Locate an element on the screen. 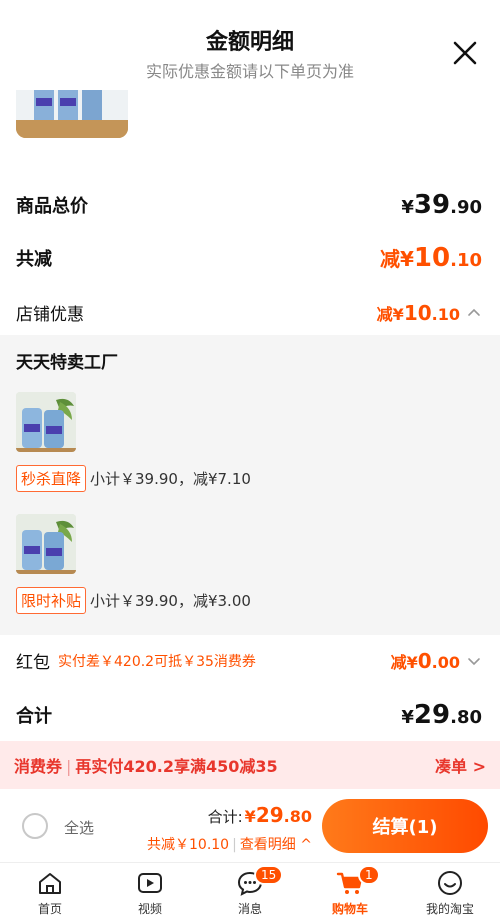  total-price-label: 商品总价 is located at coordinates (52, 206).